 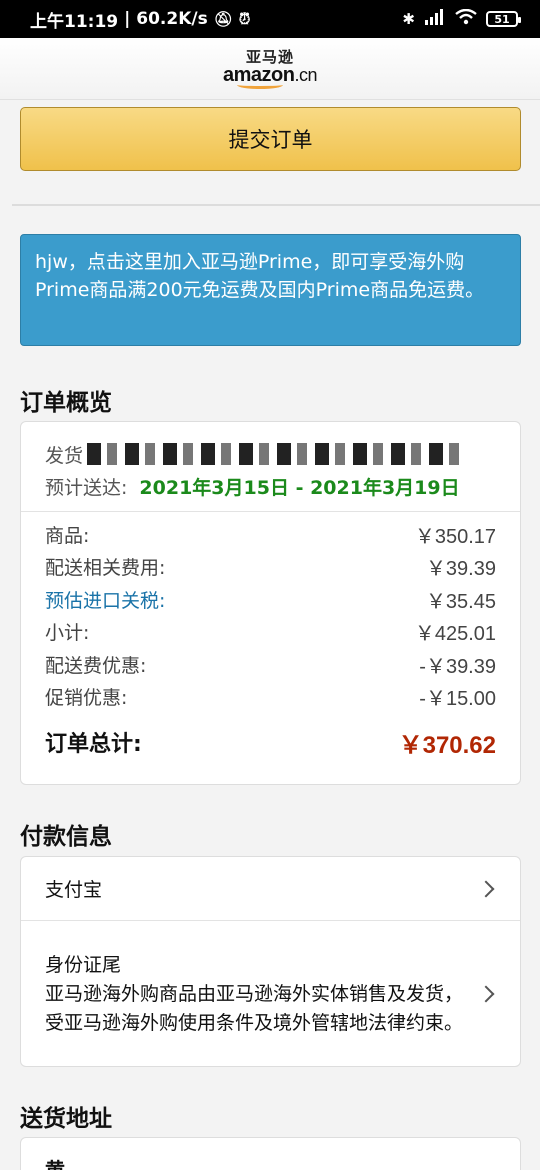 I want to click on summary-row-shipping-discount: 配送费优惠: -￥39.39, so click(x=270, y=666).